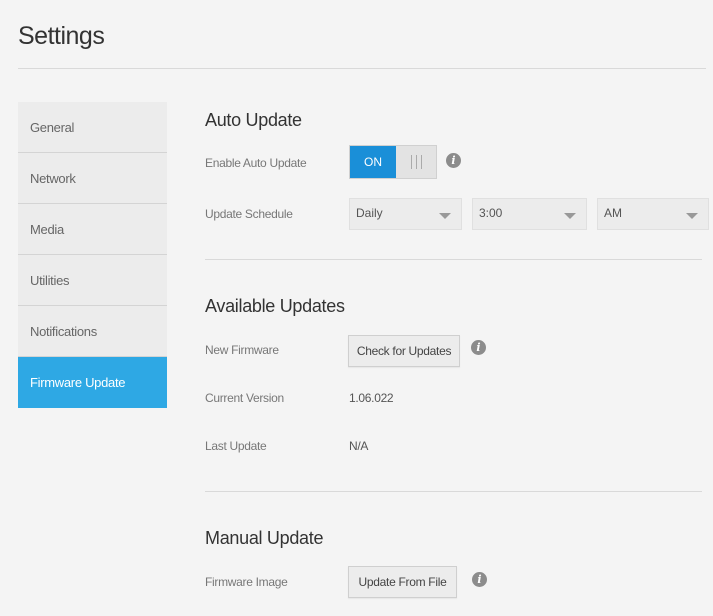 This screenshot has height=616, width=713. What do you see at coordinates (92, 178) in the screenshot?
I see `sidebar-item-network: Network` at bounding box center [92, 178].